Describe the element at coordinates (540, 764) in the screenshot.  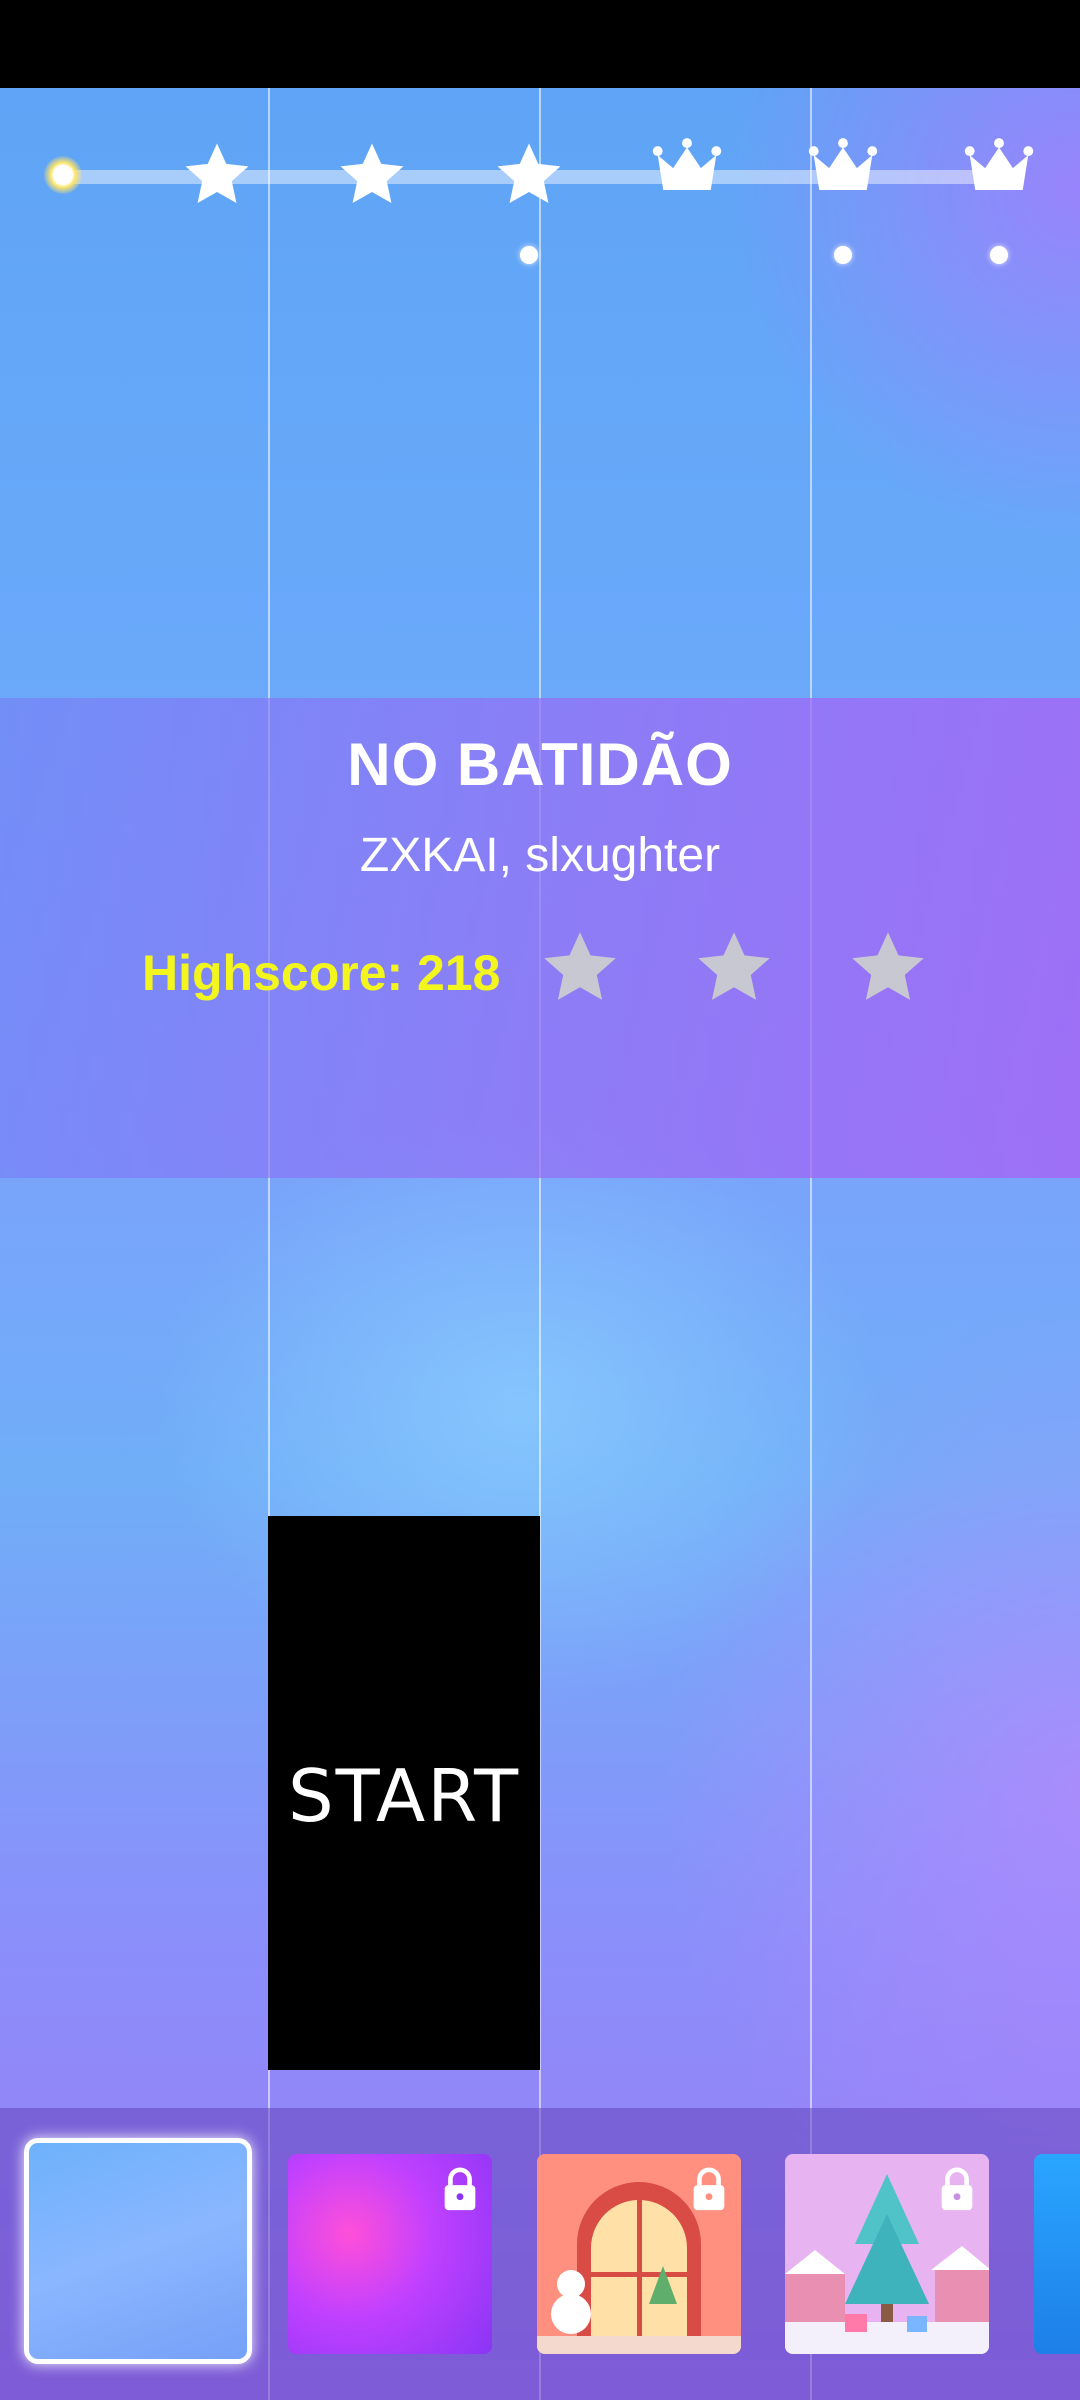
I see `song-title: NO BATIDÃO` at that location.